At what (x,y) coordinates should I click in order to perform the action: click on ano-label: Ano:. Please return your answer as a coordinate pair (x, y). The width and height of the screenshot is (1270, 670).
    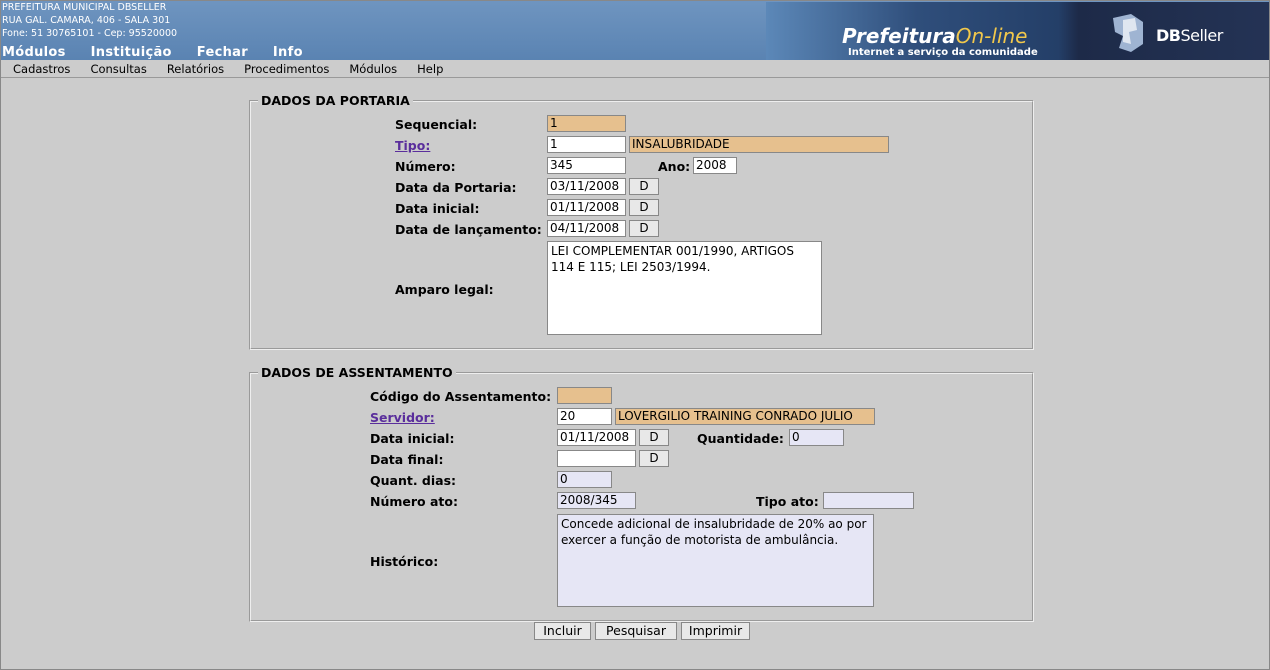
    Looking at the image, I should click on (674, 166).